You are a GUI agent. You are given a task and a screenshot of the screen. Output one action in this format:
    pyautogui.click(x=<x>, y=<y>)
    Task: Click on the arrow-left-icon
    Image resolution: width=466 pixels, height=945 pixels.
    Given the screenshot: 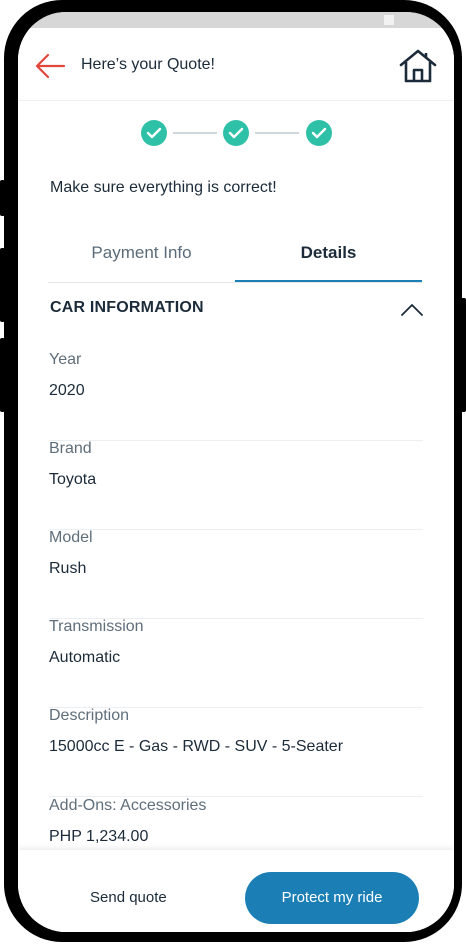 What is the action you would take?
    pyautogui.click(x=50, y=66)
    